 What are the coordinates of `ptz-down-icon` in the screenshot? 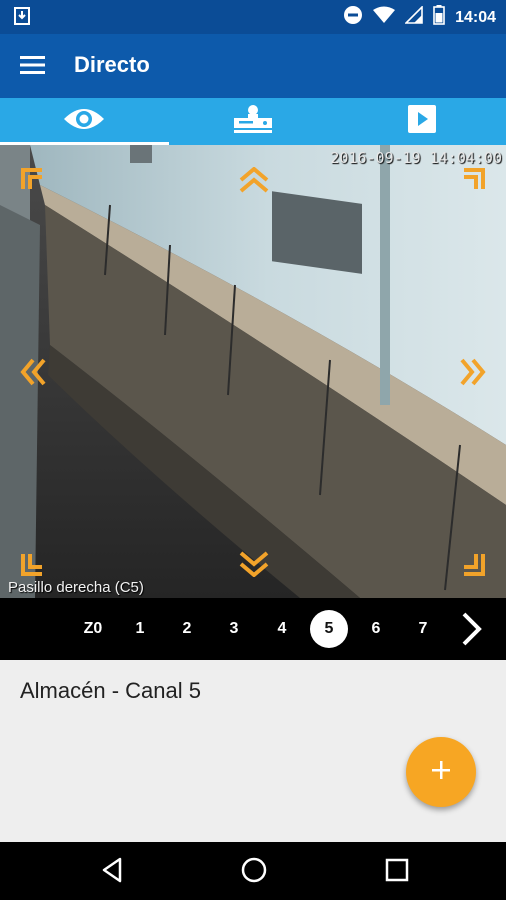 It's located at (254, 566).